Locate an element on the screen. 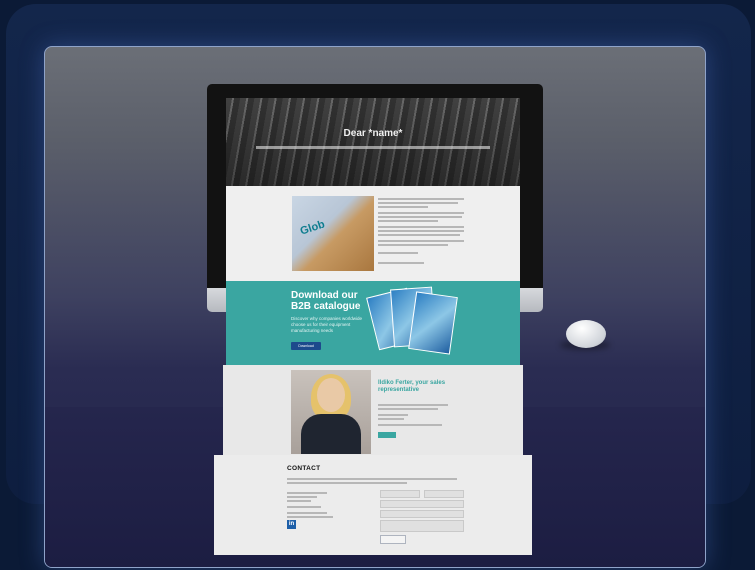 This screenshot has width=755, height=570. contact-section is located at coordinates (373, 505).